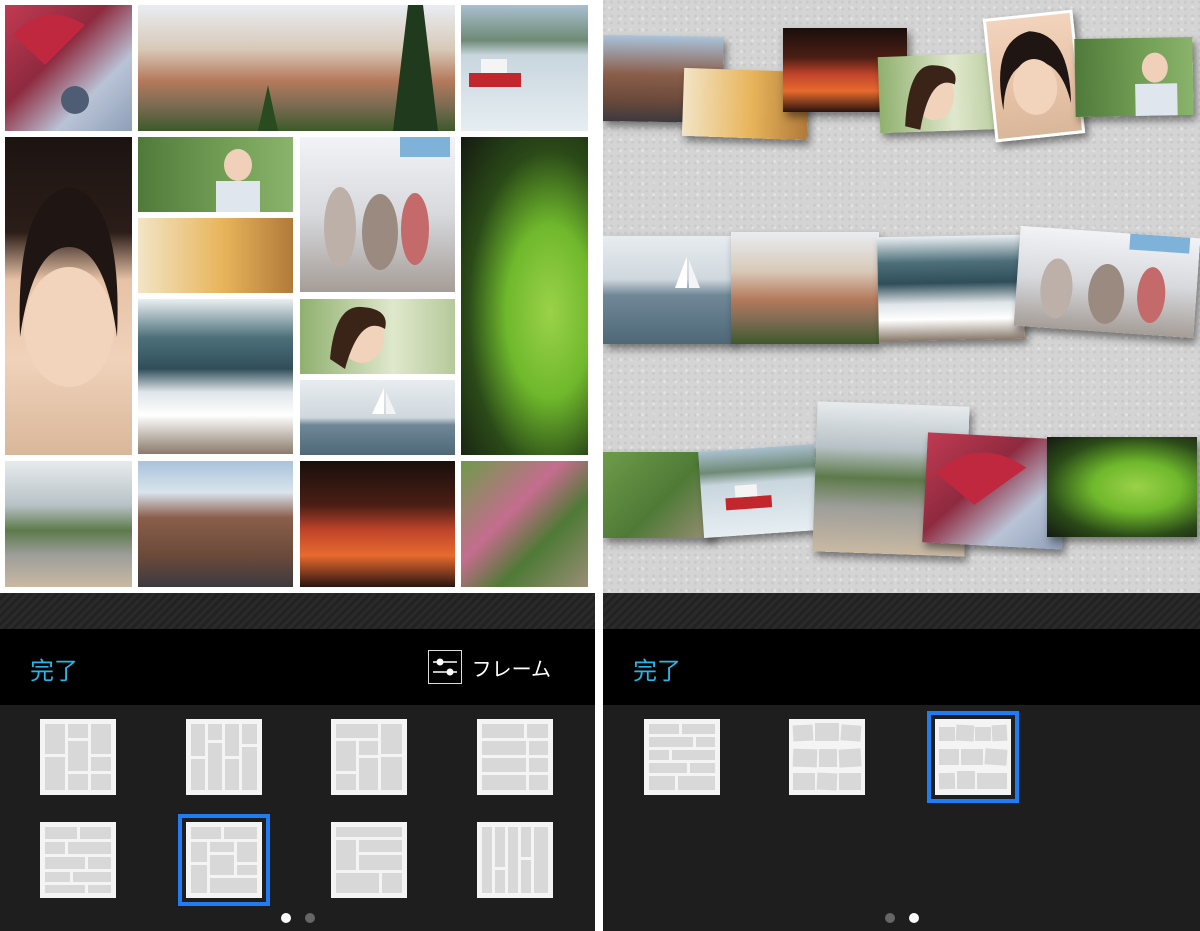 Image resolution: width=1200 pixels, height=931 pixels. Describe the element at coordinates (669, 290) in the screenshot. I see `collage-photo-sailboat` at that location.